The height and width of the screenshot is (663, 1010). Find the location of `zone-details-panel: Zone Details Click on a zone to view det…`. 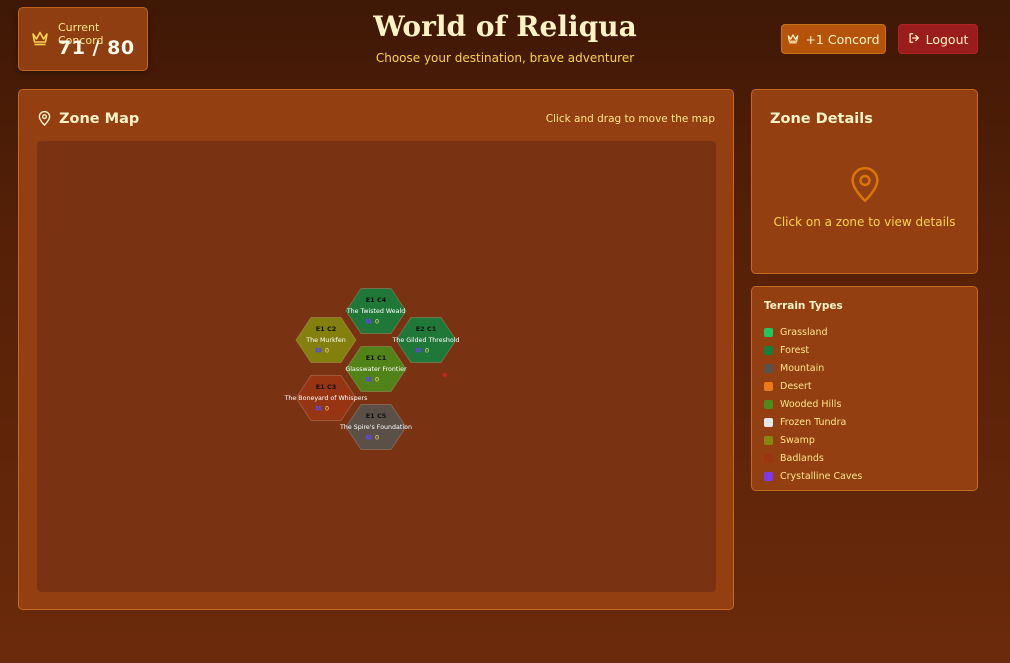

zone-details-panel: Zone Details Click on a zone to view det… is located at coordinates (864, 181).